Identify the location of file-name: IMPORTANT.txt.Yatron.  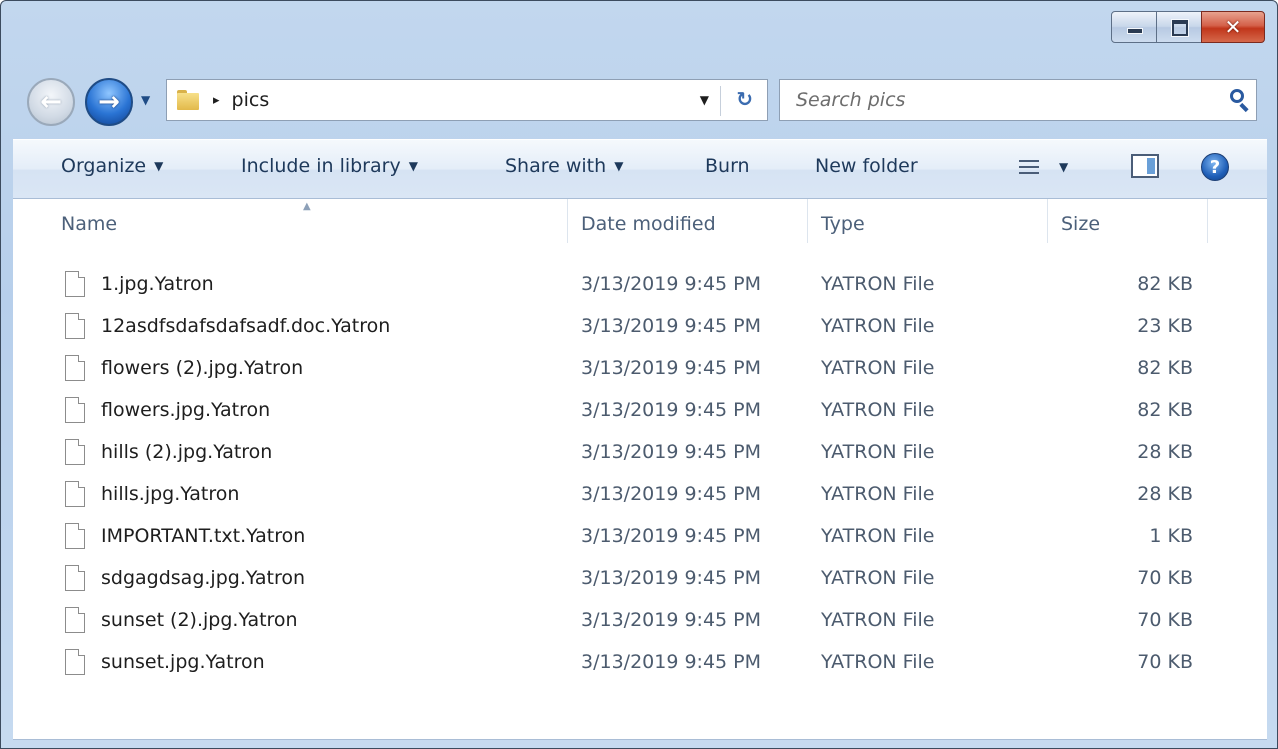
(203, 536).